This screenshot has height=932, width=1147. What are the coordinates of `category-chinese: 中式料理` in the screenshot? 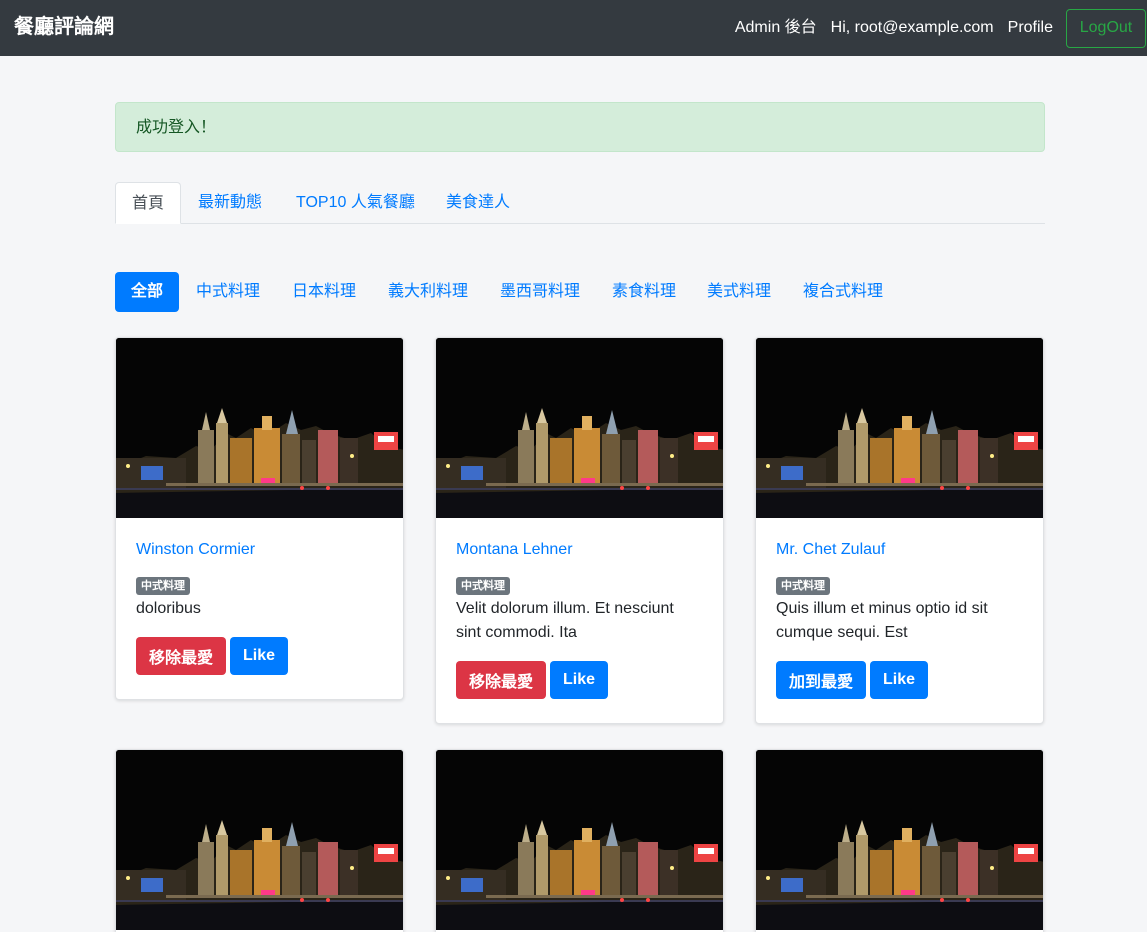 It's located at (228, 292).